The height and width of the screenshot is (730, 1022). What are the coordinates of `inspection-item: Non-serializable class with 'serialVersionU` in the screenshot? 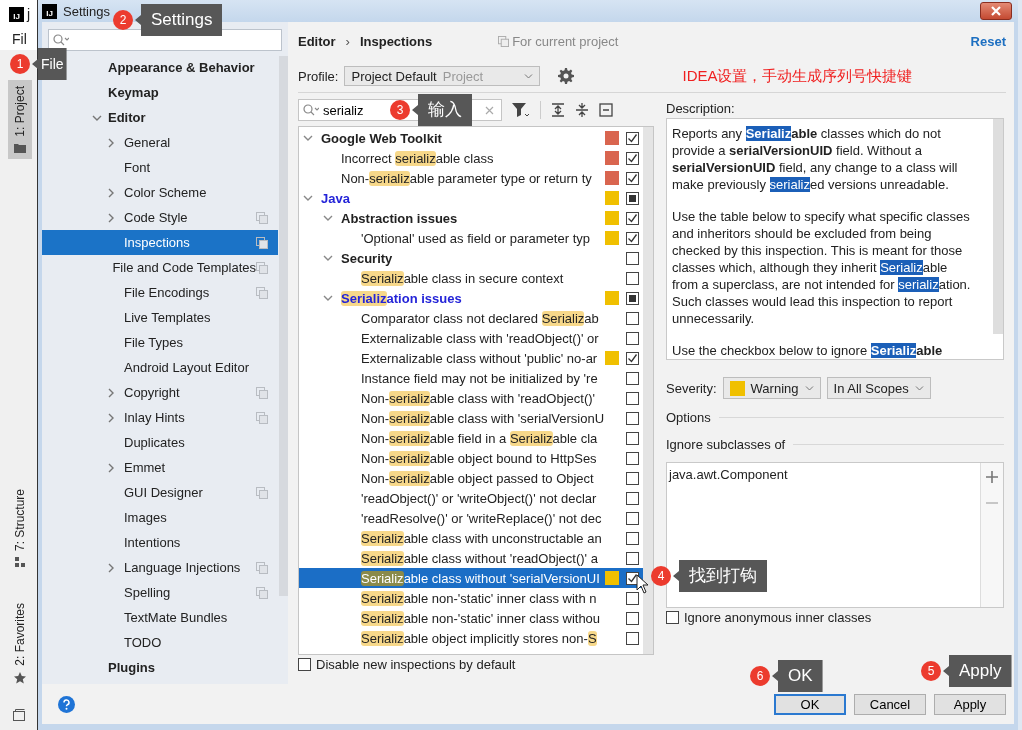 It's located at (483, 418).